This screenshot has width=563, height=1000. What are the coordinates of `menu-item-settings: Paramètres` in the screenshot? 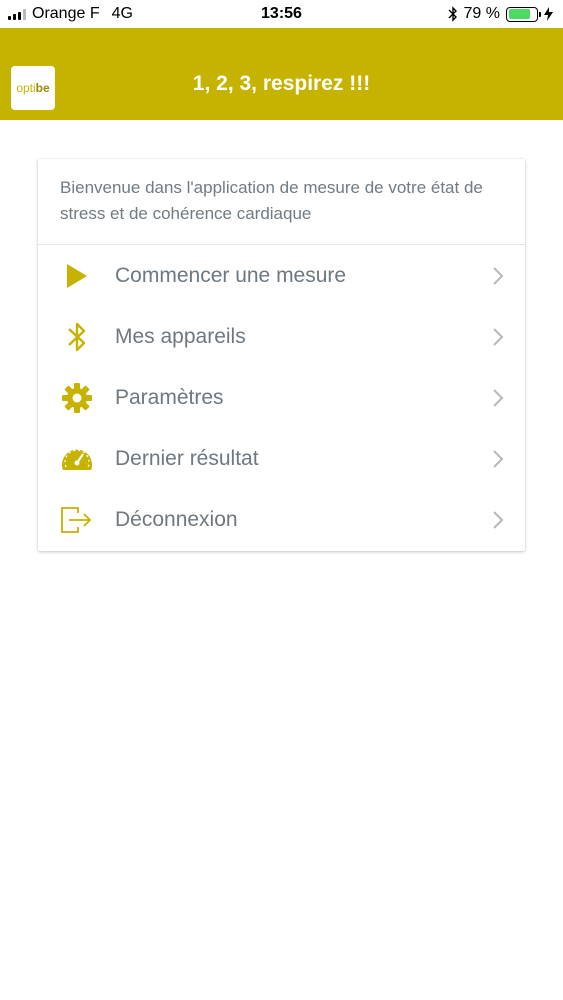 It's located at (281, 397).